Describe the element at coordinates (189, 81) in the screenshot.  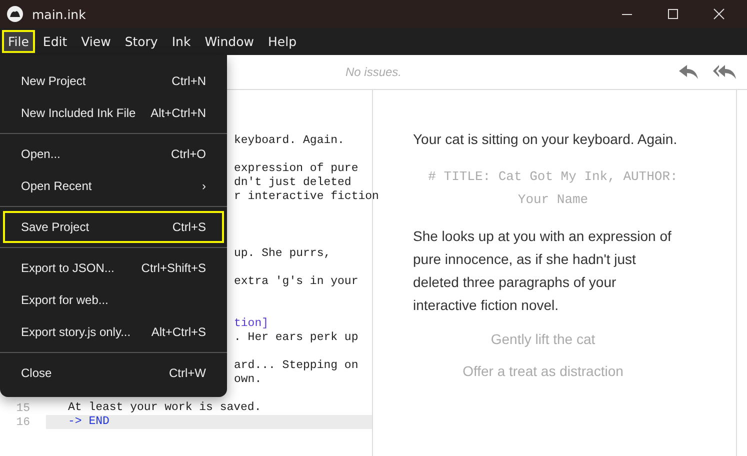
I see `shortcut: Ctrl+N` at that location.